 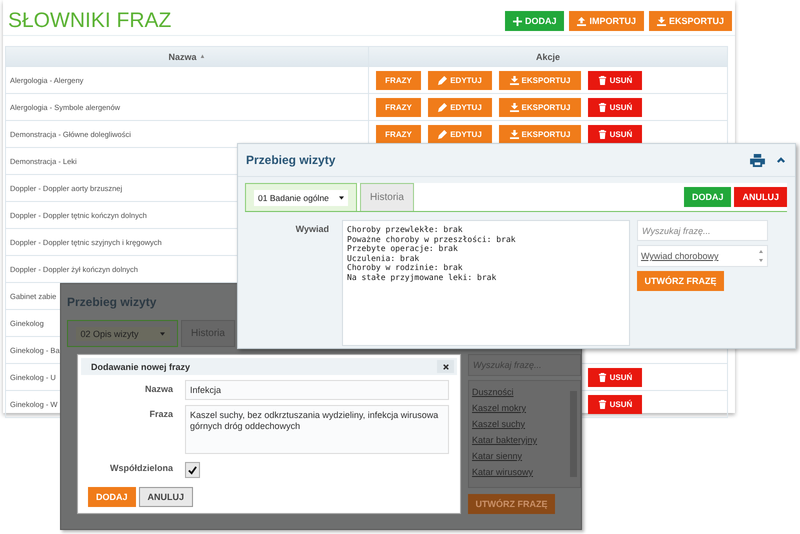 I want to click on checkbox, so click(x=192, y=470).